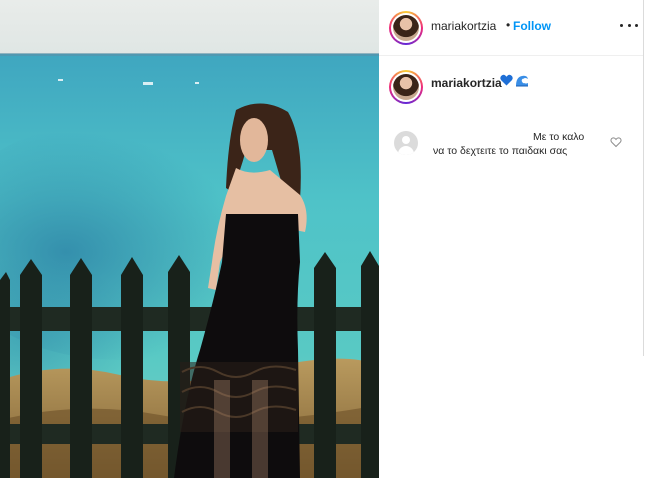 Image resolution: width=646 pixels, height=478 pixels. I want to click on blue-heart-emoji, so click(506, 80).